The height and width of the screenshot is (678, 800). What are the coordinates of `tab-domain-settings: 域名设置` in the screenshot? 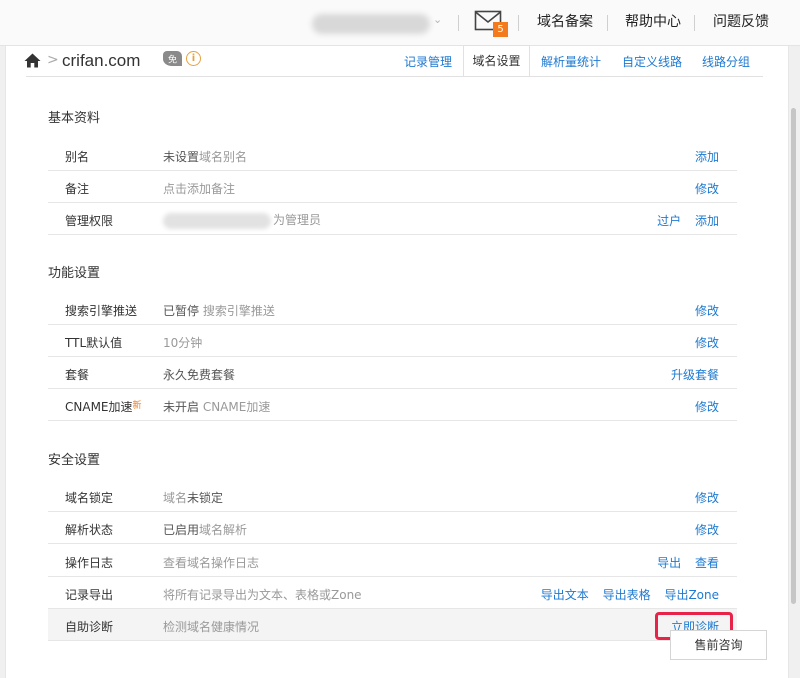 It's located at (496, 61).